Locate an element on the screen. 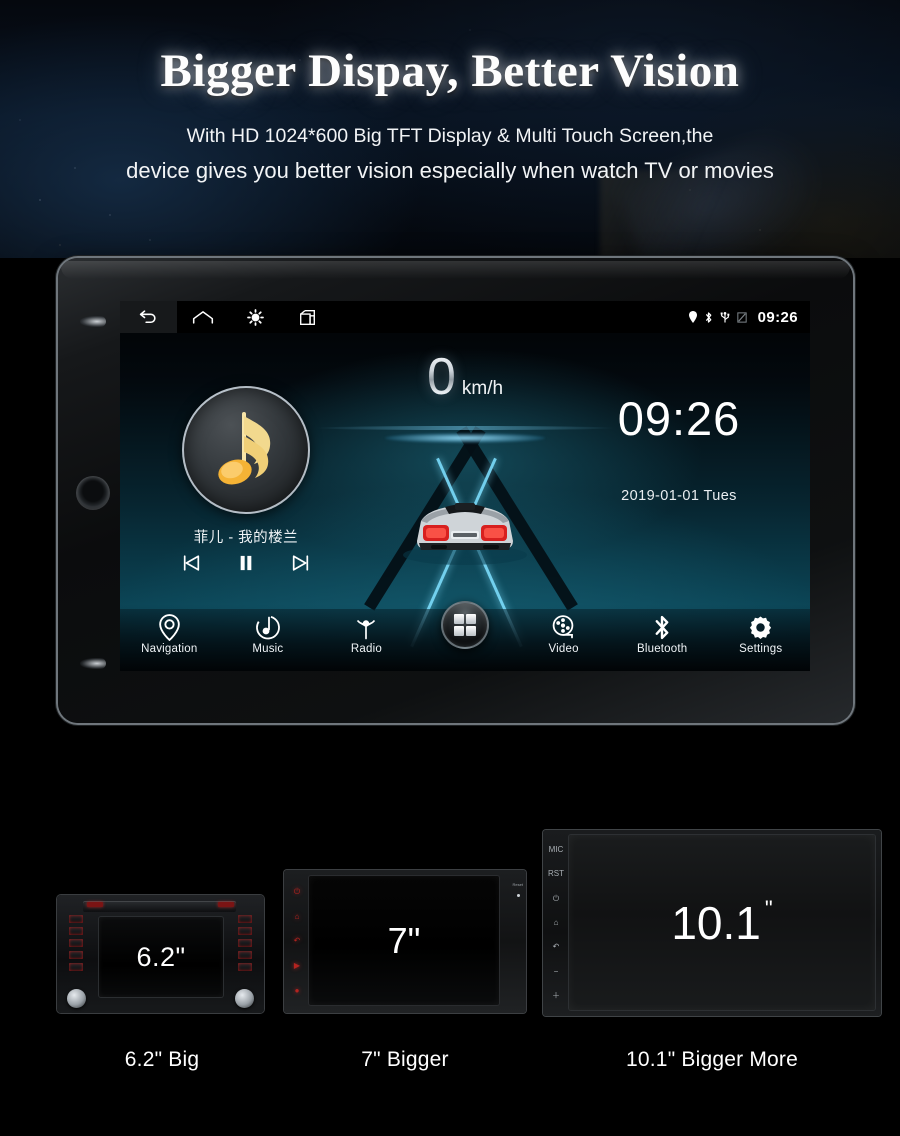 Image resolution: width=900 pixels, height=1136 pixels. unit-10-1-side-buttons: MIC RST ⏻ ⌂ ↶ − ＋ is located at coordinates (556, 923).